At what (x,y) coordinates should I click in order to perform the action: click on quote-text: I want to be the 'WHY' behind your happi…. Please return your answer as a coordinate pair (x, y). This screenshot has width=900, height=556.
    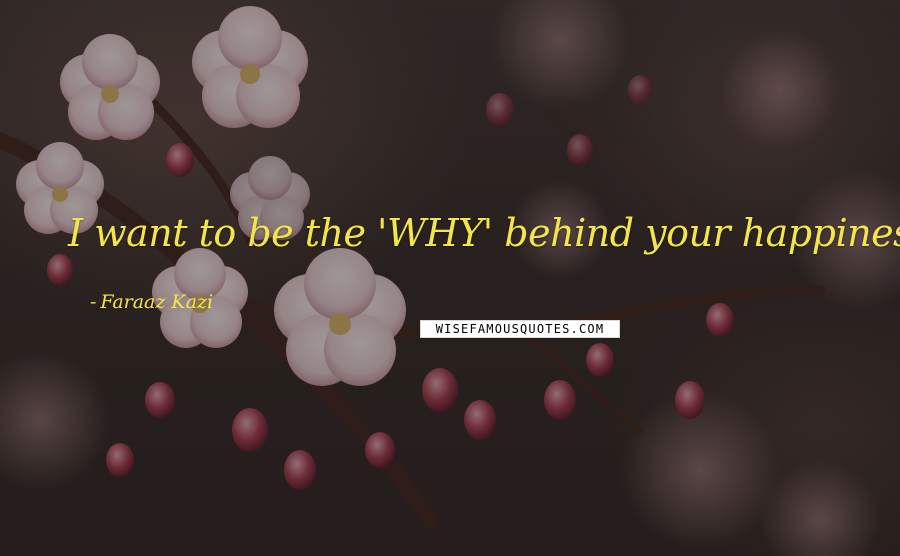
    Looking at the image, I should click on (484, 233).